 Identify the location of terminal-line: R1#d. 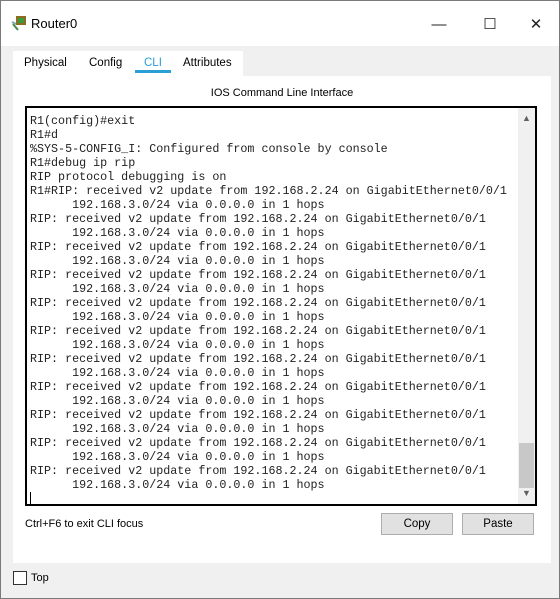
(44, 135).